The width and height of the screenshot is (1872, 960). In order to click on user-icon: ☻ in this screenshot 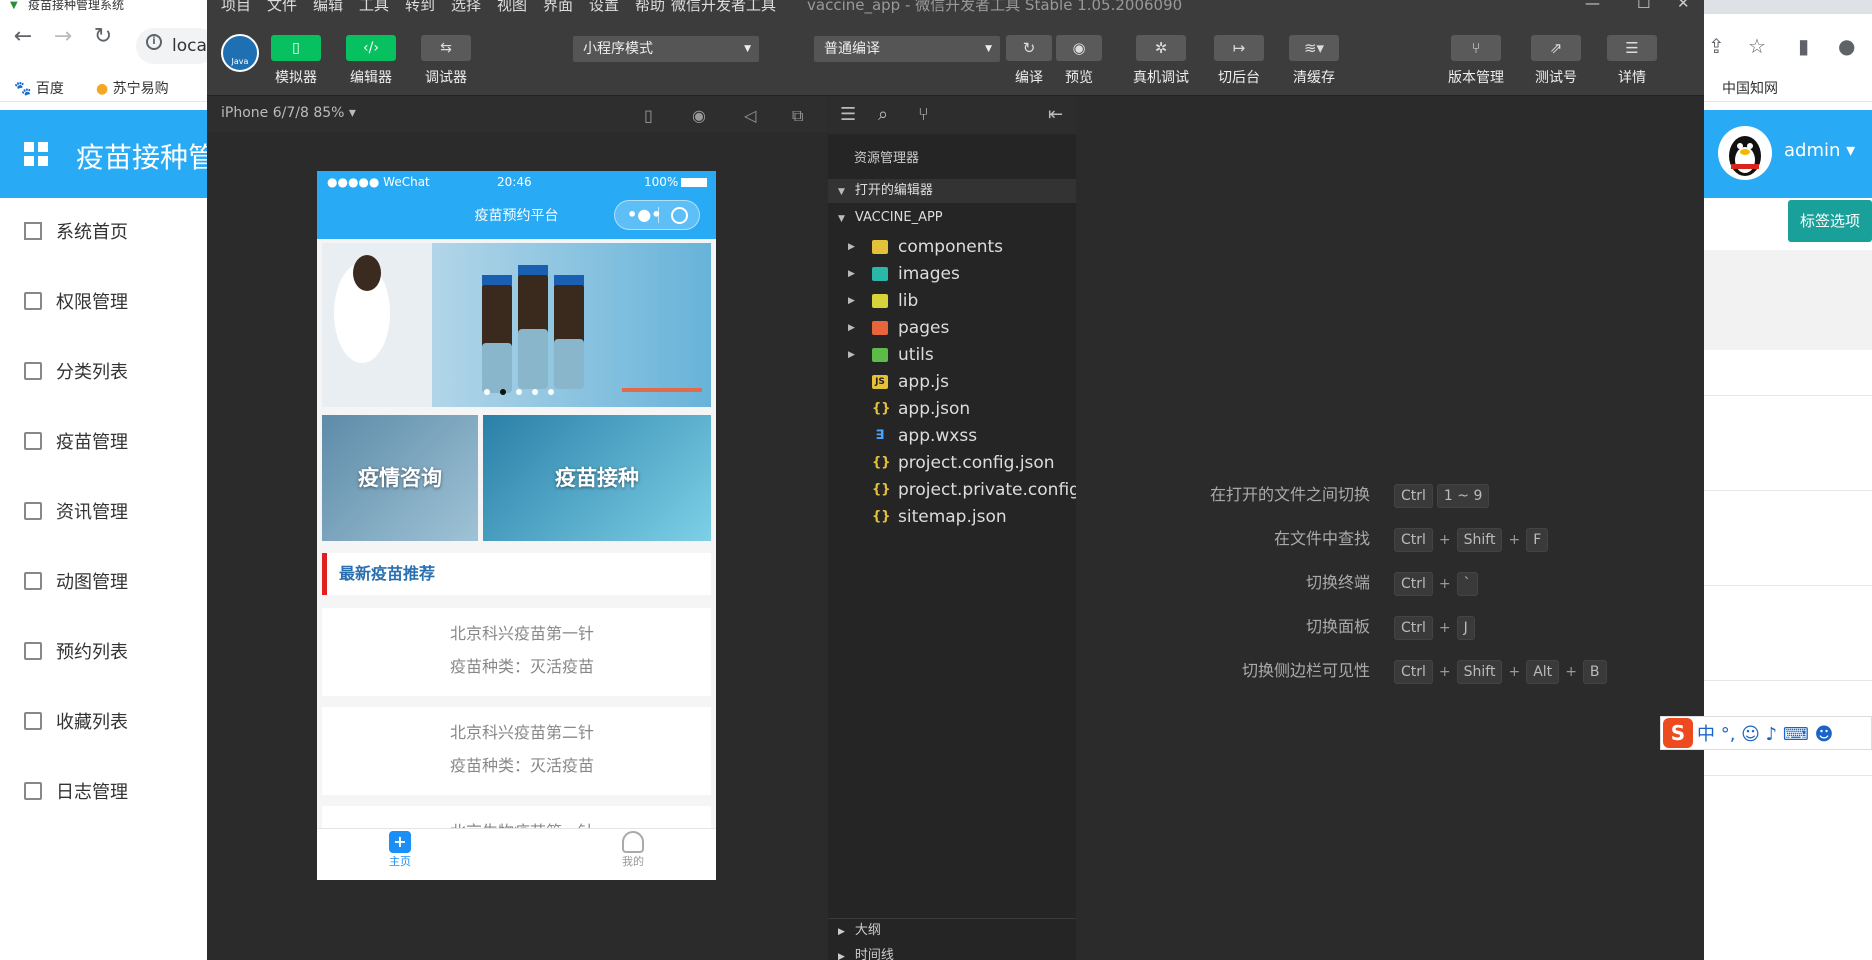, I will do `click(1824, 734)`.